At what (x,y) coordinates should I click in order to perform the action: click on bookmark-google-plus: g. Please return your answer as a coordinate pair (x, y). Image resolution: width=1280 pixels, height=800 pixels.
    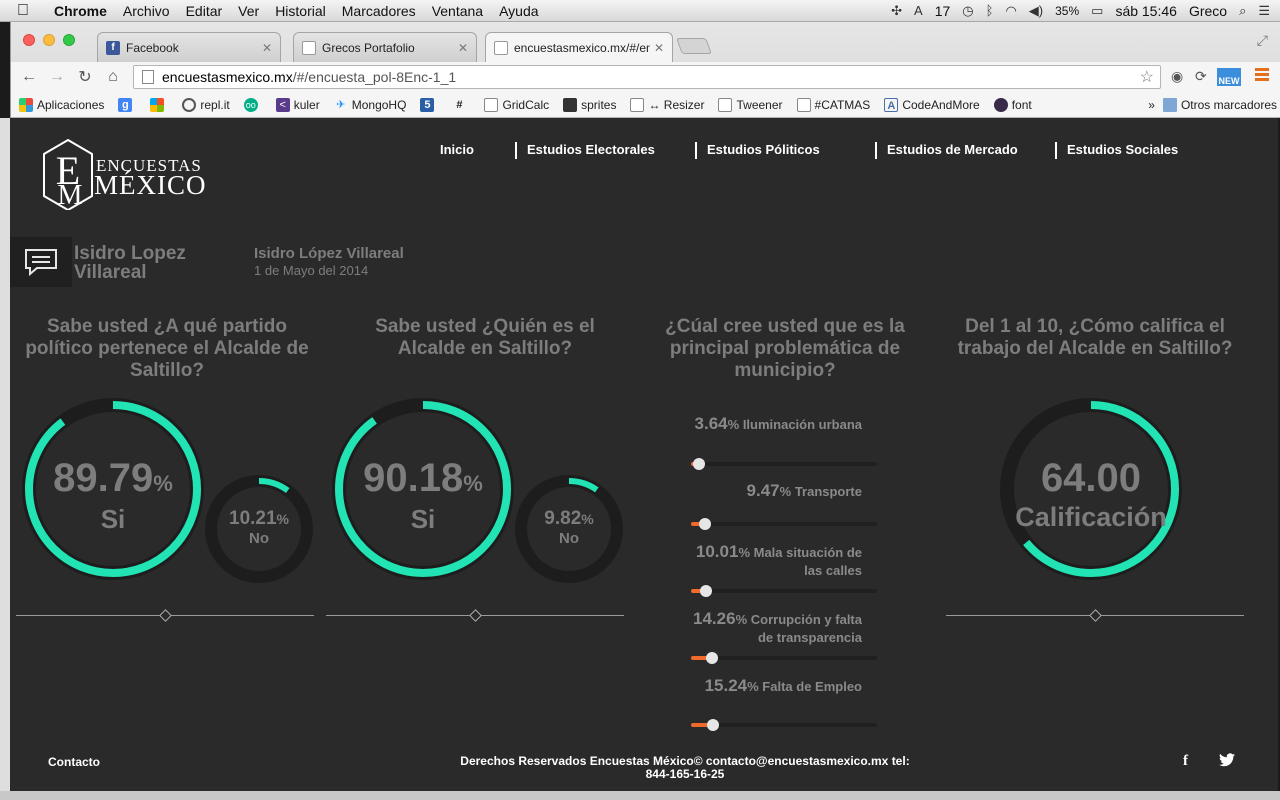
    Looking at the image, I should click on (127, 104).